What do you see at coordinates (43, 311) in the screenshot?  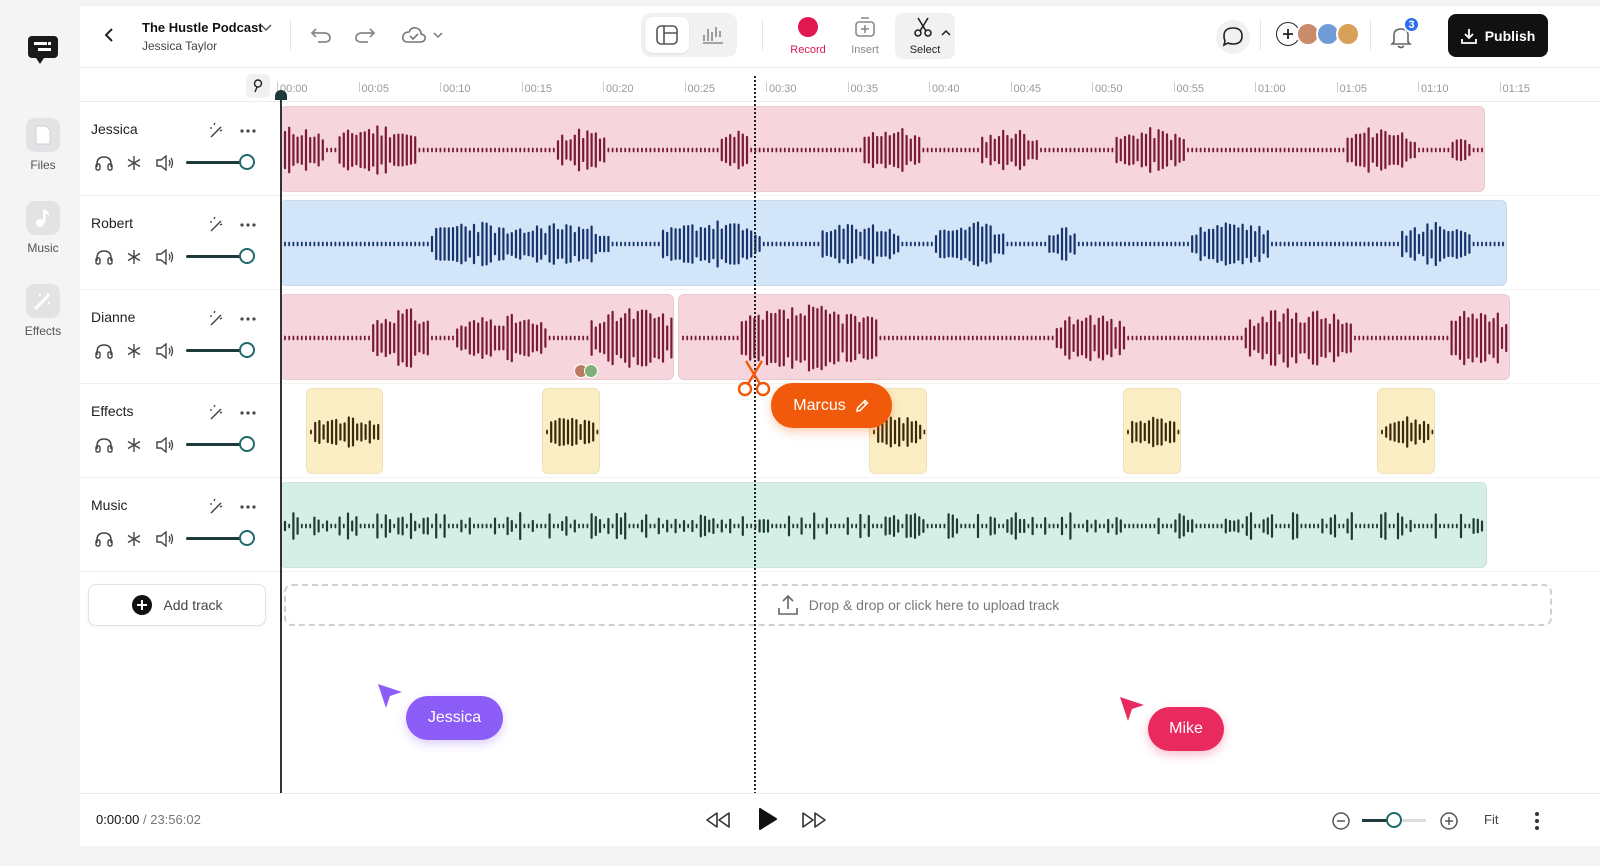 I see `sidebar-item-effects: Effects` at bounding box center [43, 311].